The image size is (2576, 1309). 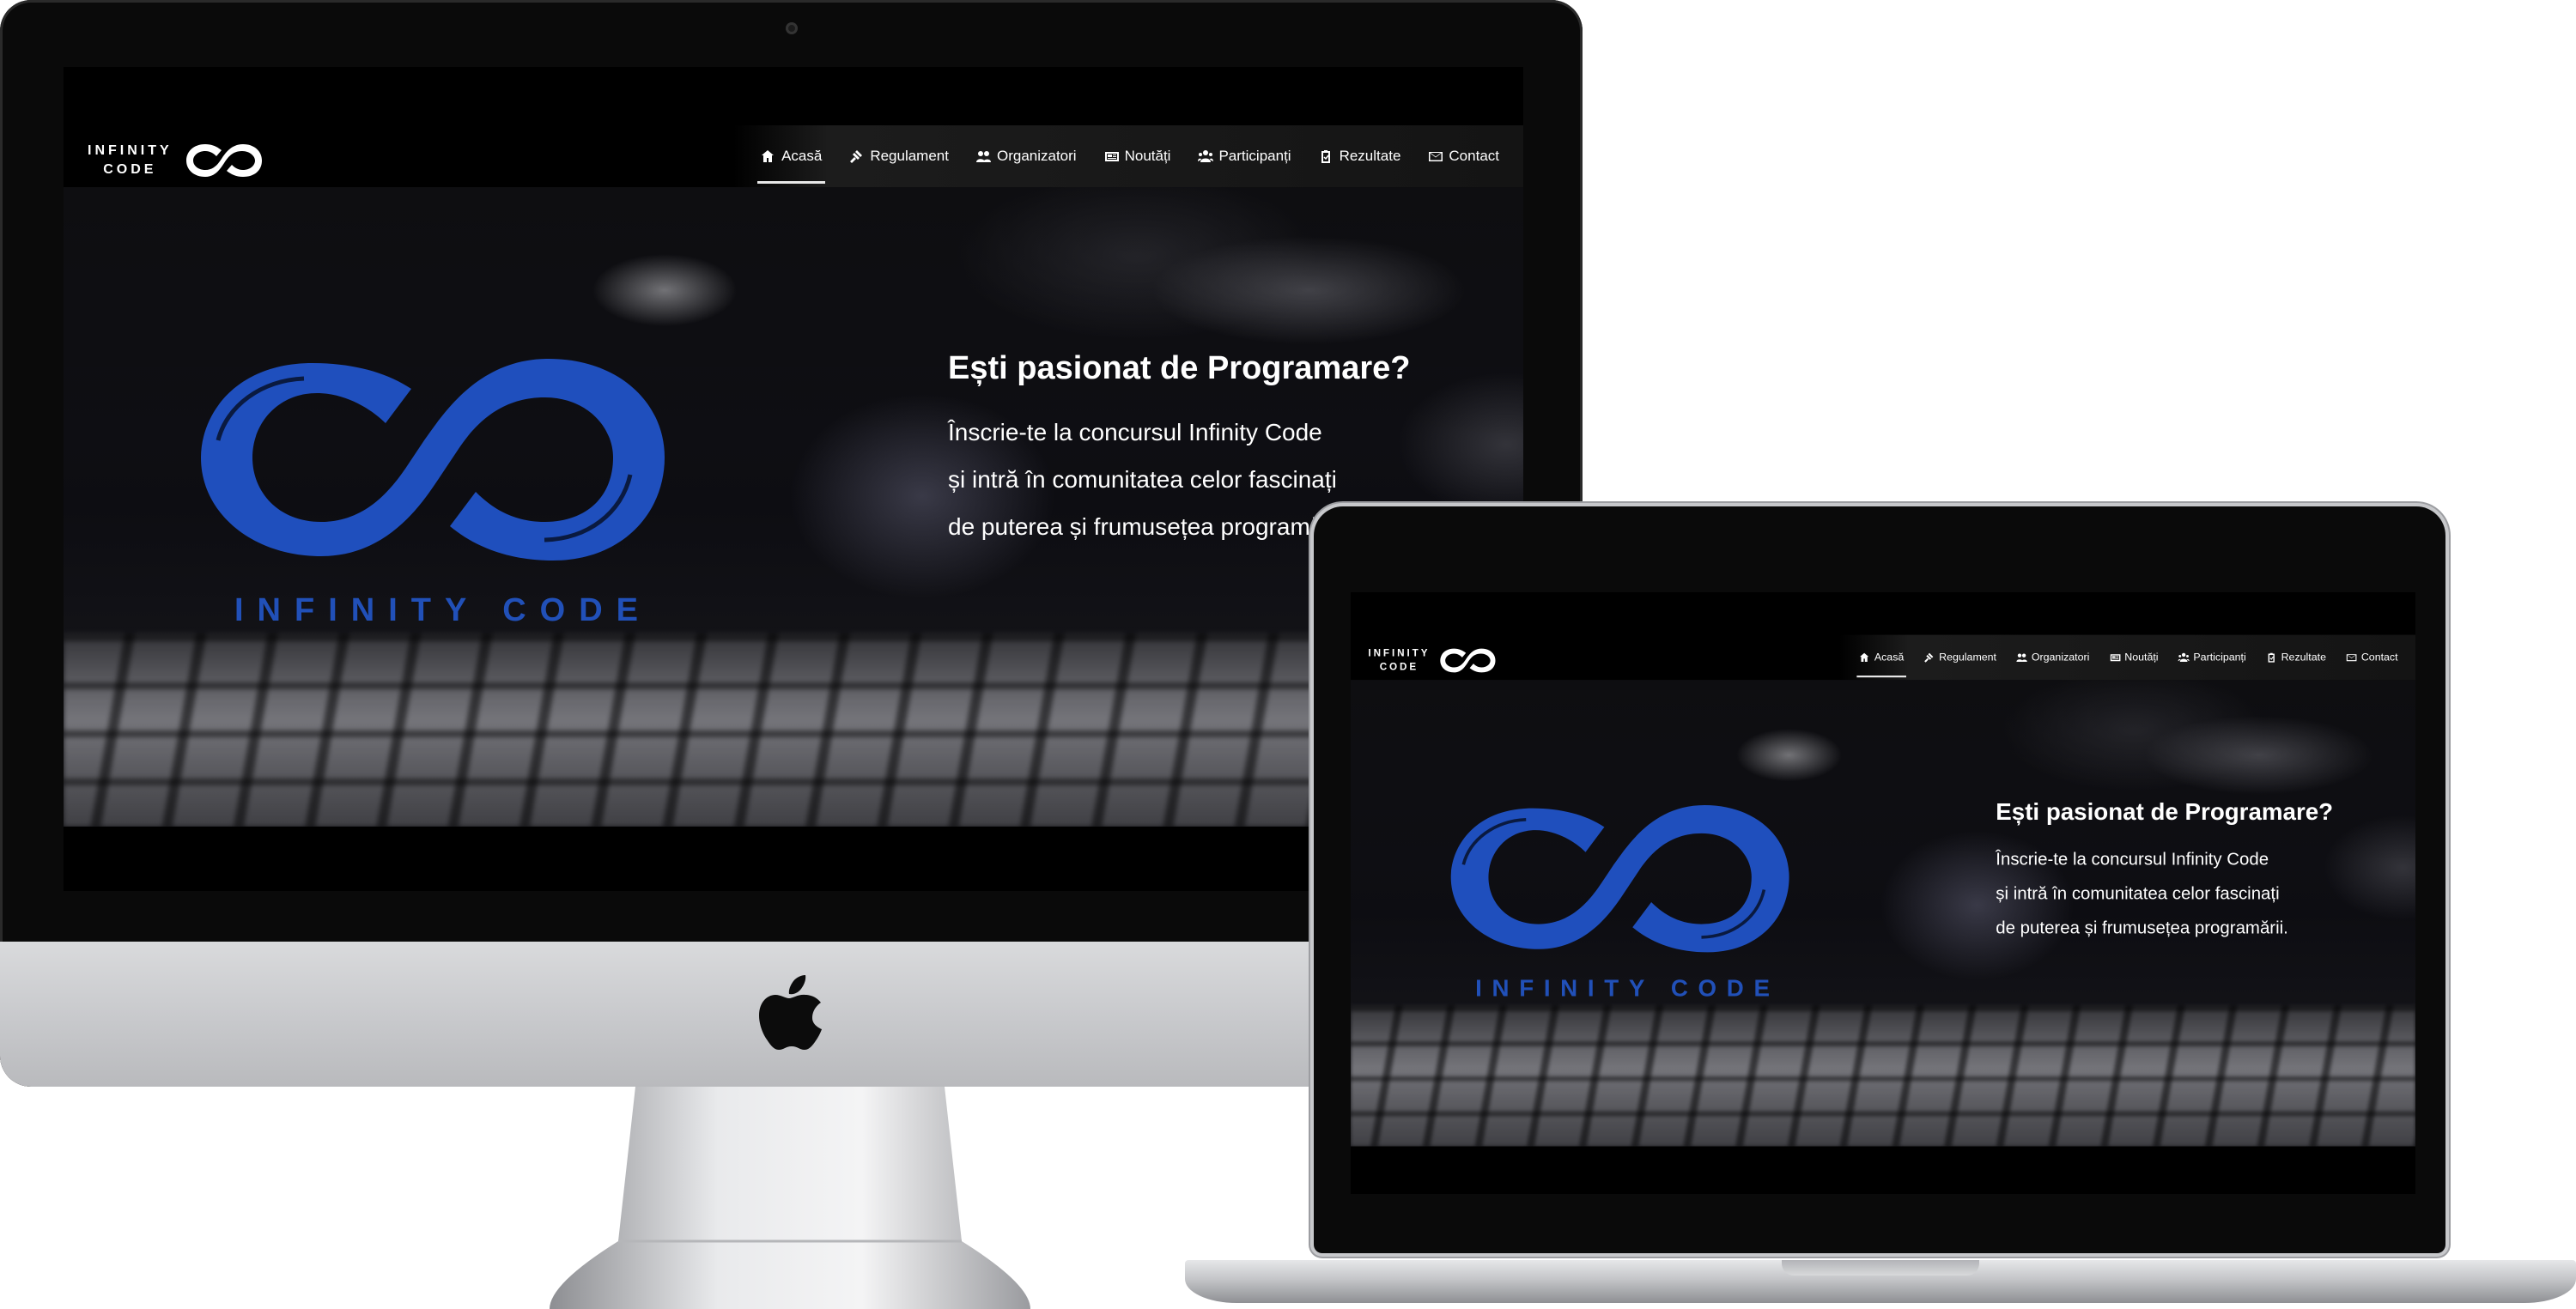 What do you see at coordinates (790, 1198) in the screenshot?
I see `imac-stand` at bounding box center [790, 1198].